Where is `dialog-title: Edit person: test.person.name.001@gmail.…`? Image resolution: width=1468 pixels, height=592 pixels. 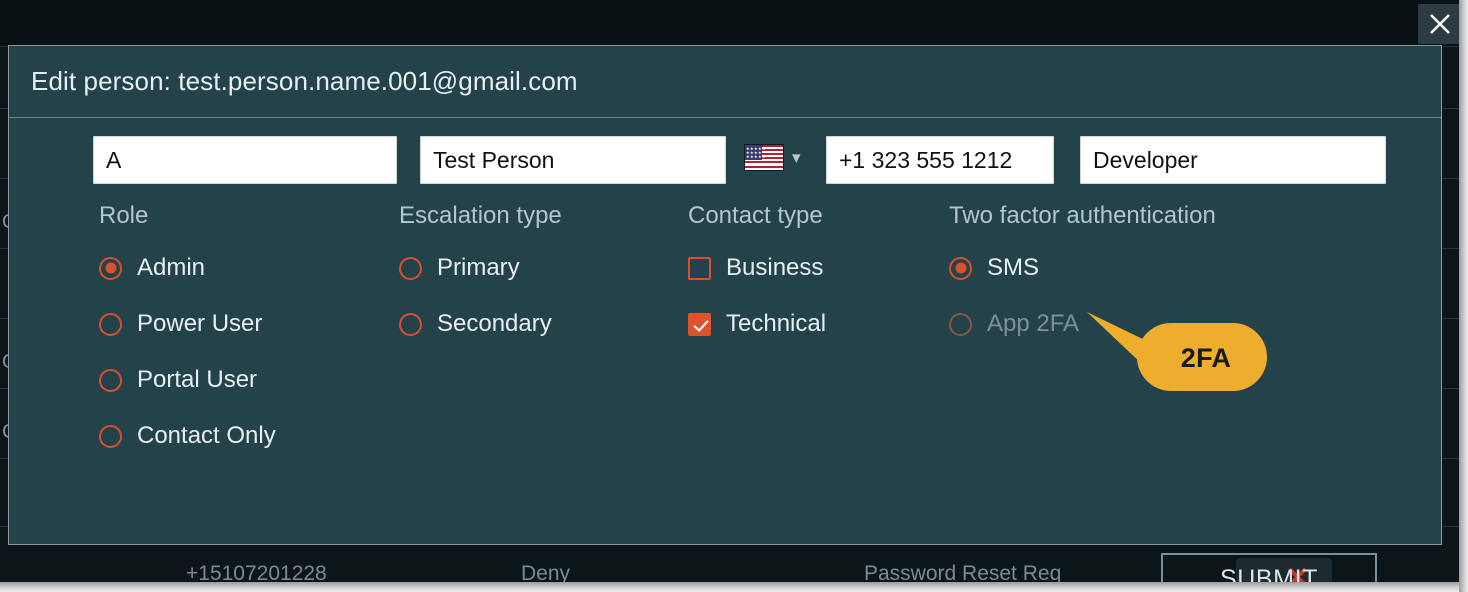 dialog-title: Edit person: test.person.name.001@gmail.… is located at coordinates (304, 81).